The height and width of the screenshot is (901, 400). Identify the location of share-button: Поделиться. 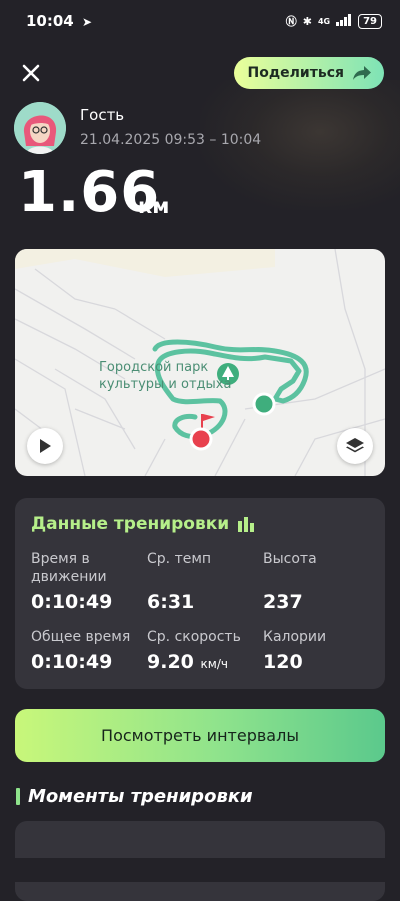
(308, 73).